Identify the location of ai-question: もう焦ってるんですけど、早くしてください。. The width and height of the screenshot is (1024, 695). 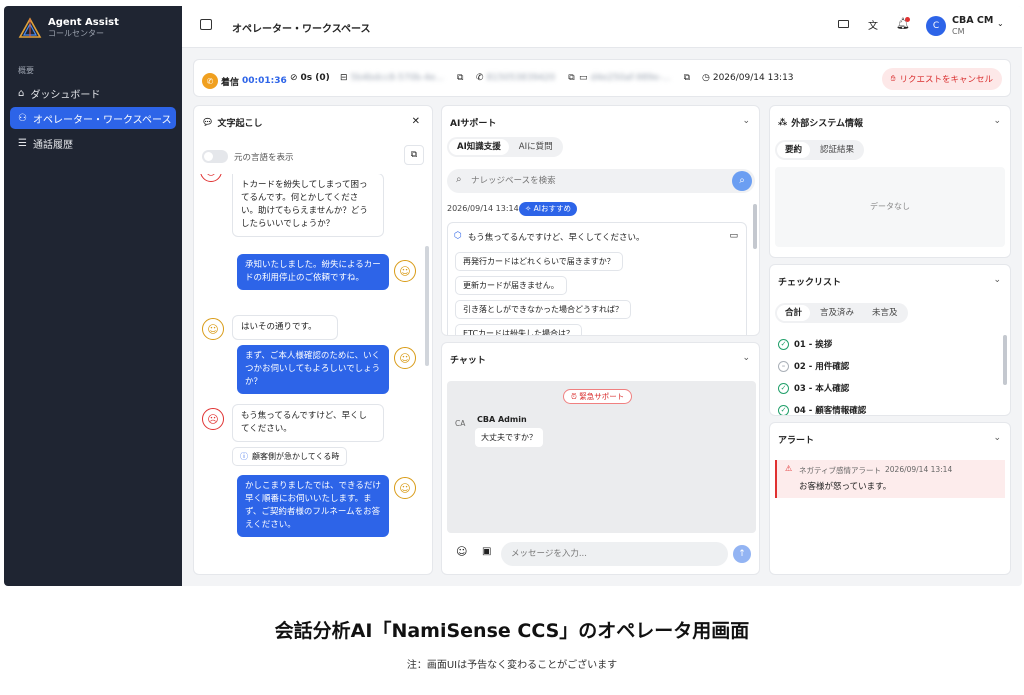
(556, 238).